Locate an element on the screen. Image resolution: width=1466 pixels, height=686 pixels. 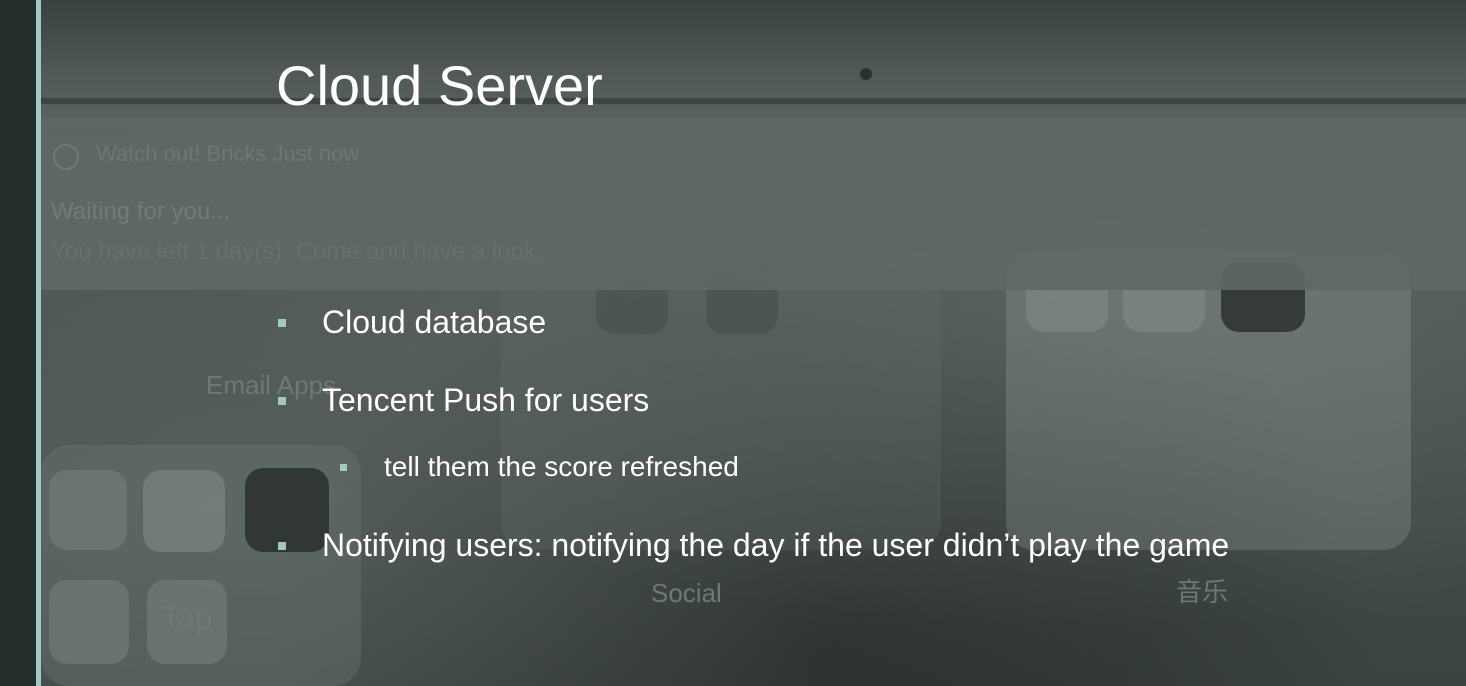
sub-bullet-text: tell them the score refreshed is located at coordinates (561, 466).